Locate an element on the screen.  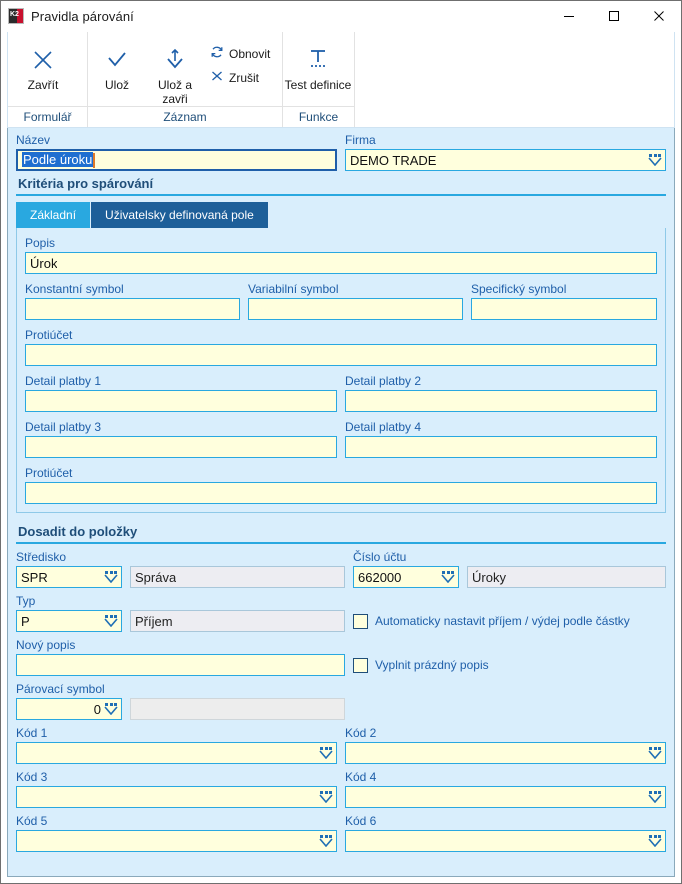
refresh-button: Obnovit is located at coordinates (240, 54).